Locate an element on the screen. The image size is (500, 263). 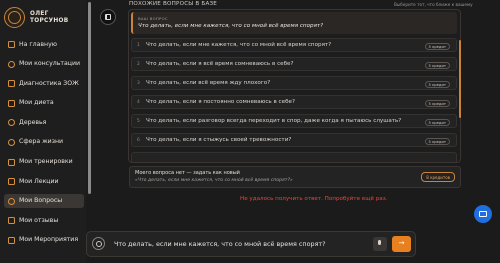
selected-question-label: ВАШ ВОПРОС is located at coordinates (153, 18).